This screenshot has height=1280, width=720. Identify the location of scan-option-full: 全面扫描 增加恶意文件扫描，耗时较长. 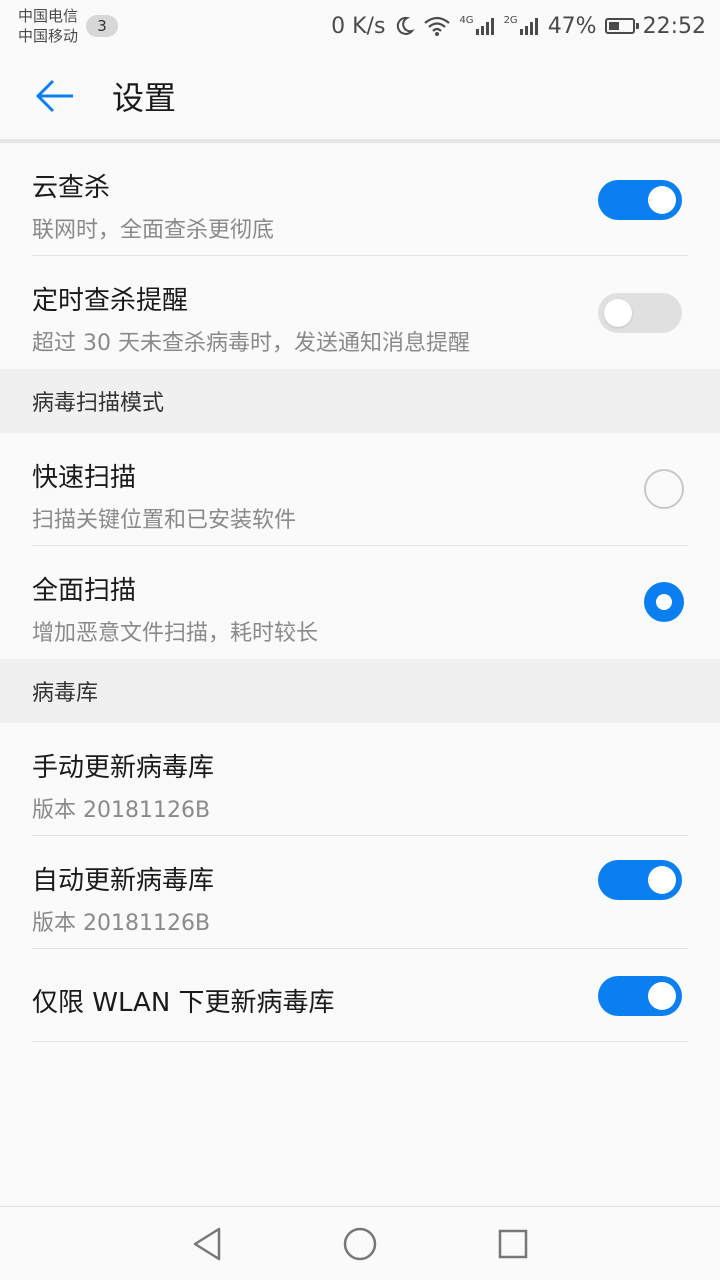
(360, 602).